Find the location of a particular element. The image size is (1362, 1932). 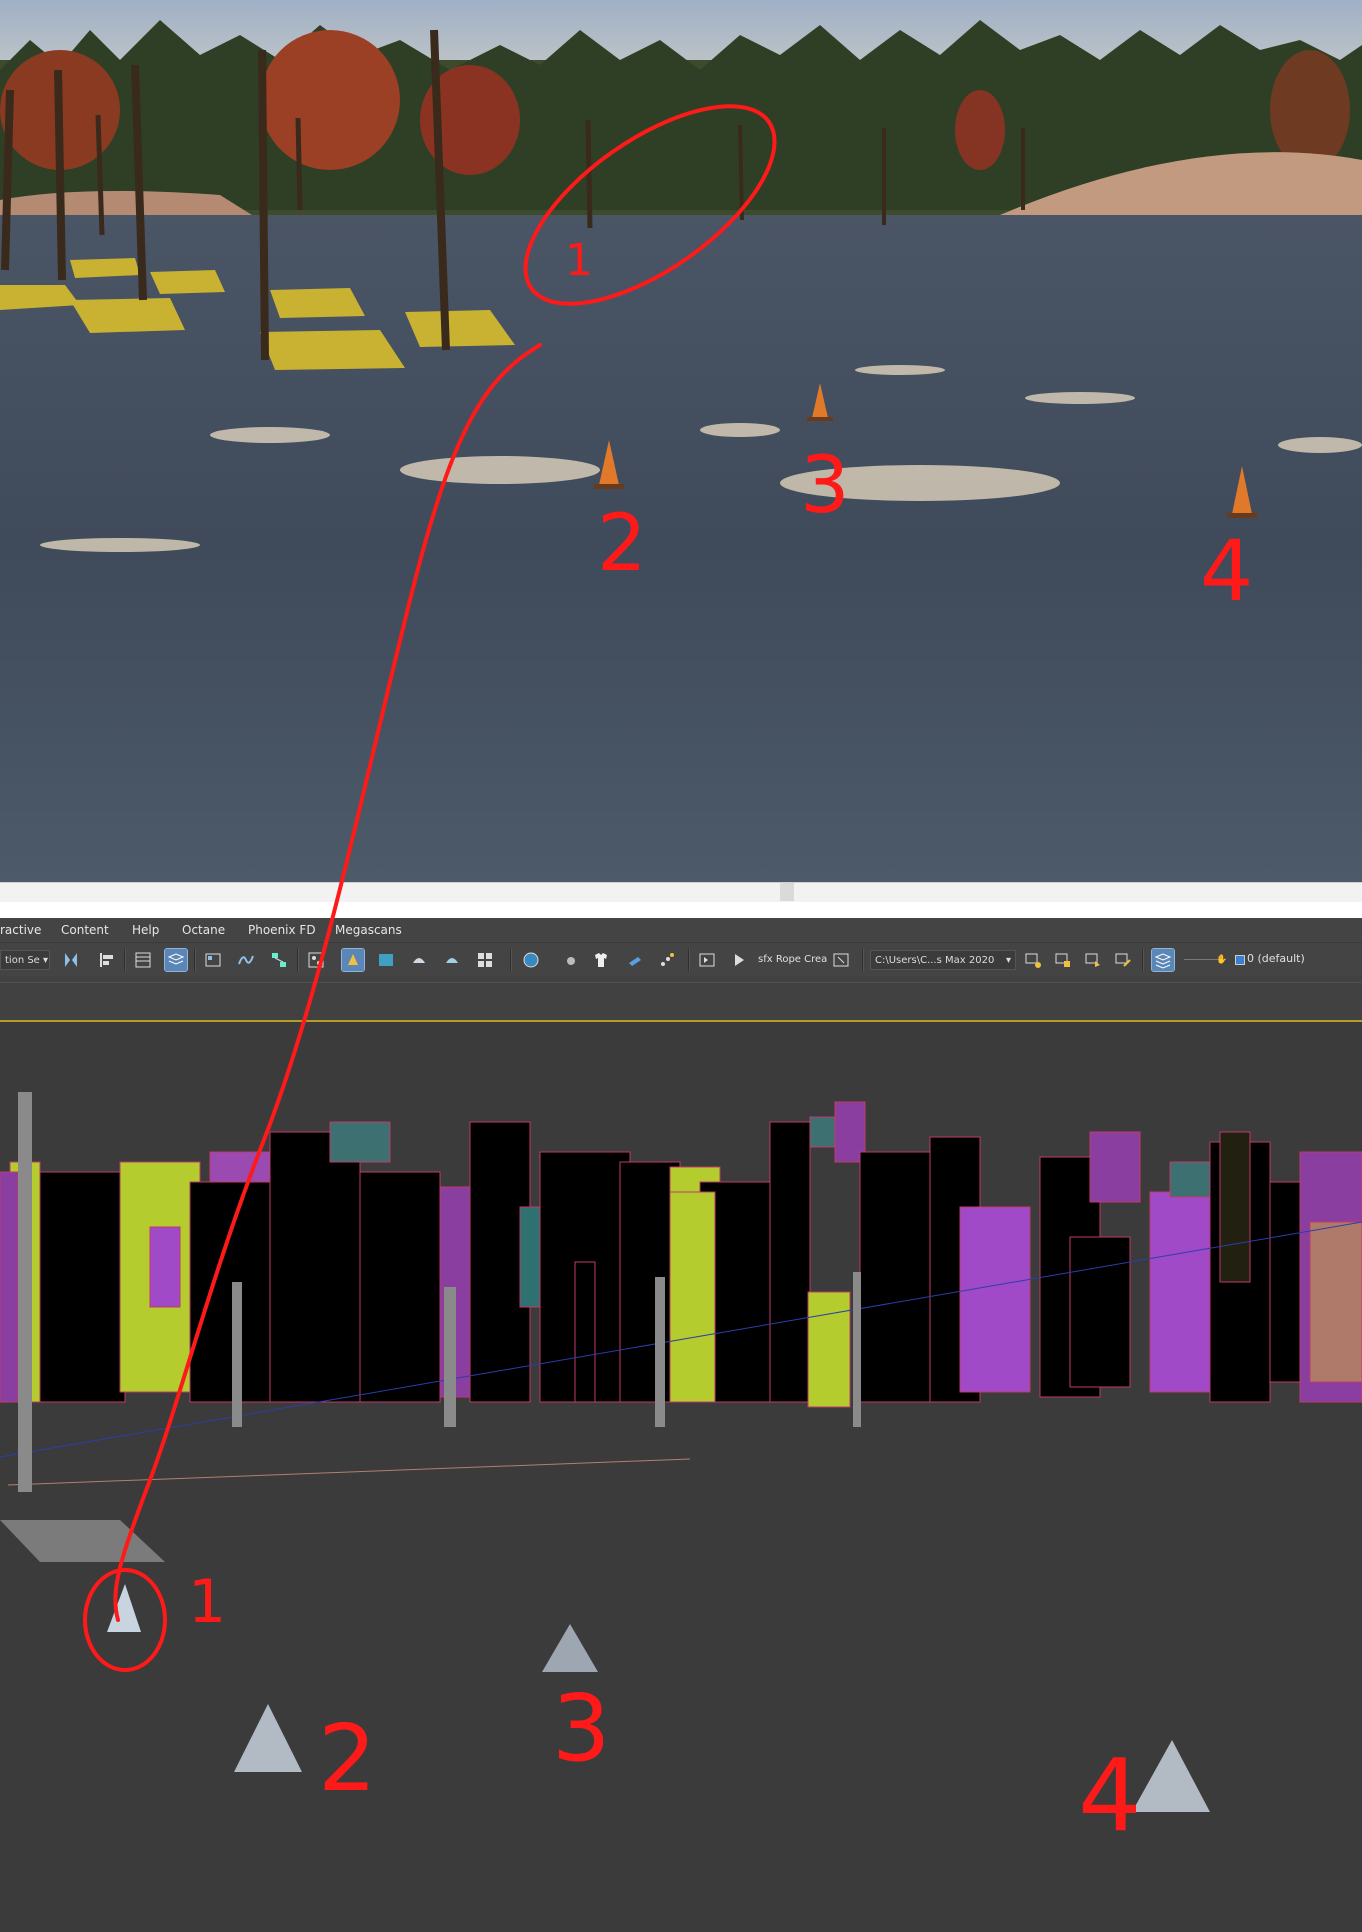

scene-explorer-icon is located at coordinates (143, 960).